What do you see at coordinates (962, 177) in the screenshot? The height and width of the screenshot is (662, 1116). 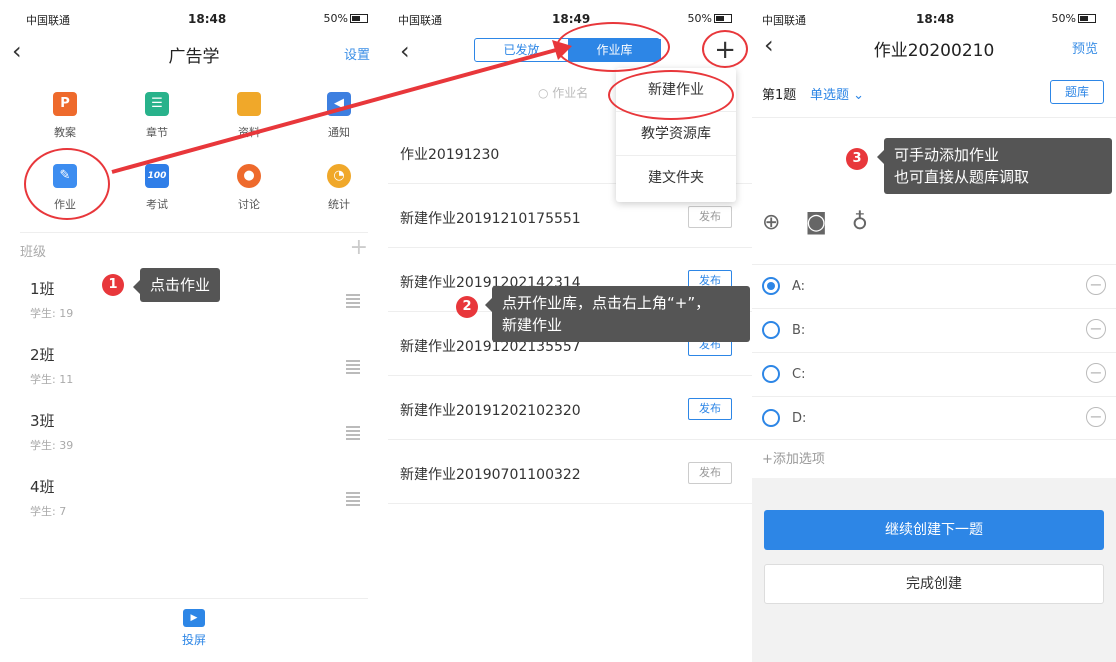 I see `tooltip-text: 也可直接从题库调取` at bounding box center [962, 177].